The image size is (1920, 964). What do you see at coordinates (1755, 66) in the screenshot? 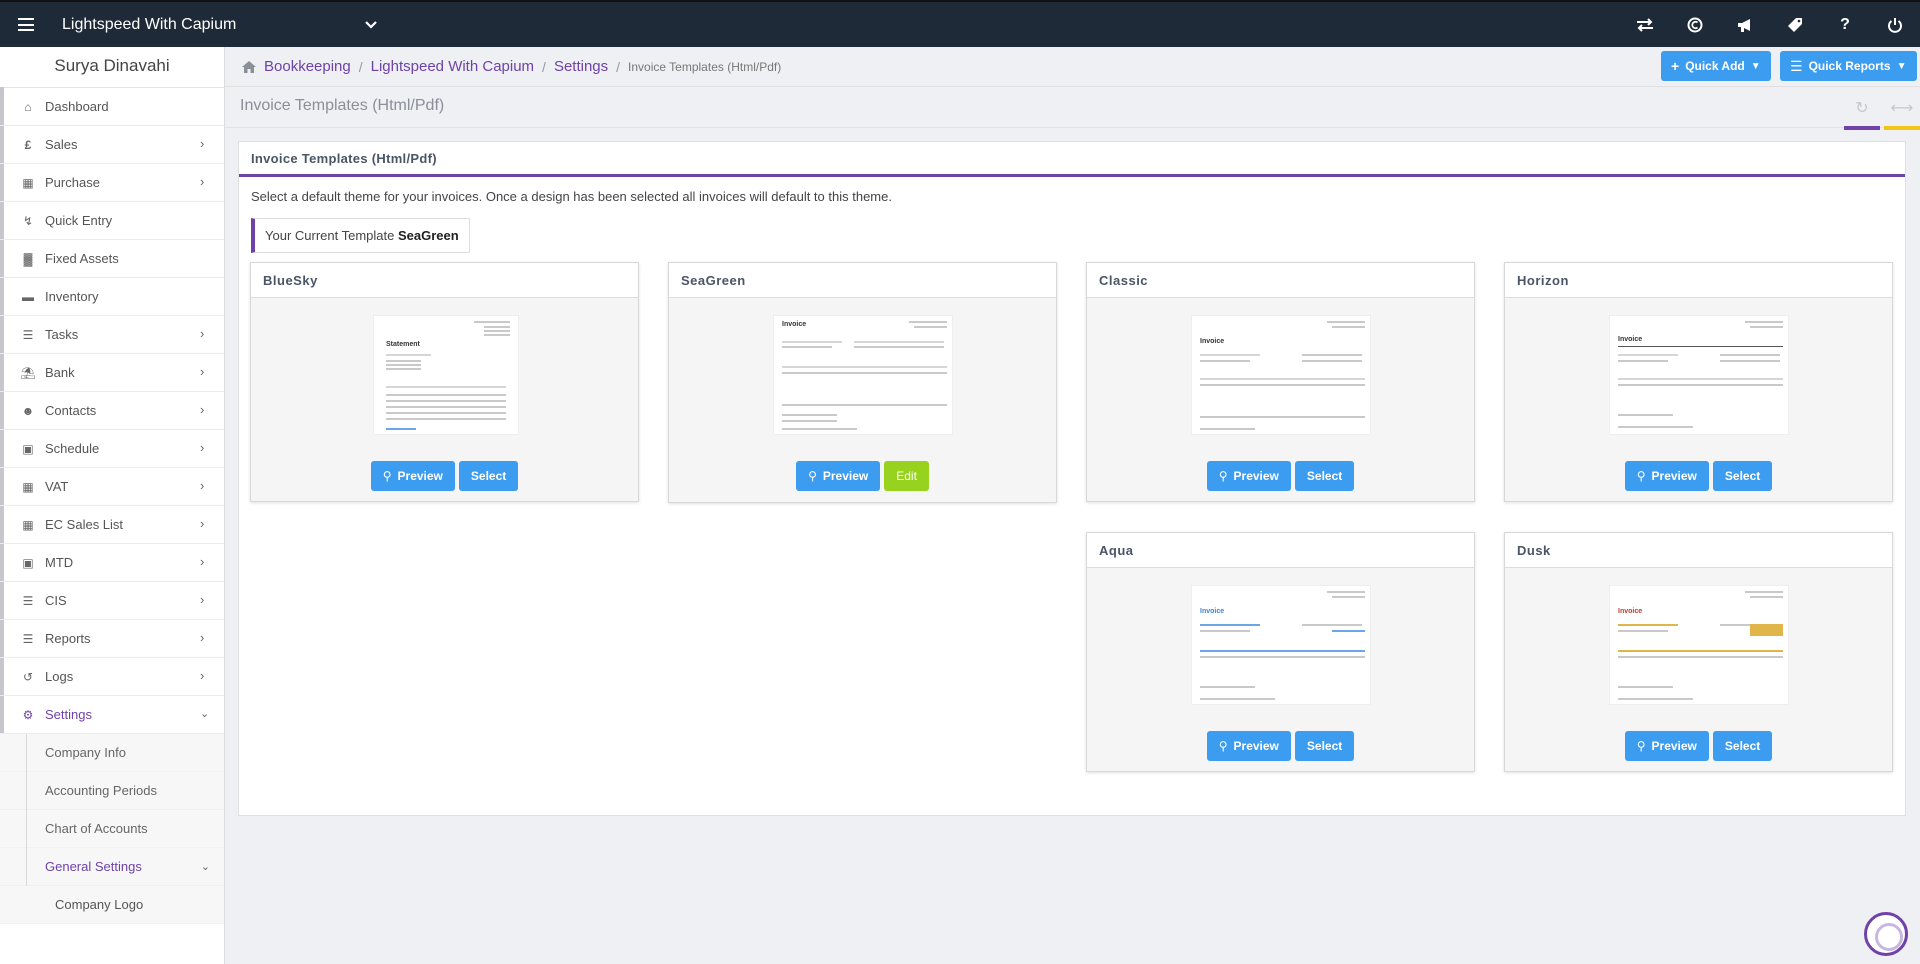
I see `chevron-down-icon: ▼` at bounding box center [1755, 66].